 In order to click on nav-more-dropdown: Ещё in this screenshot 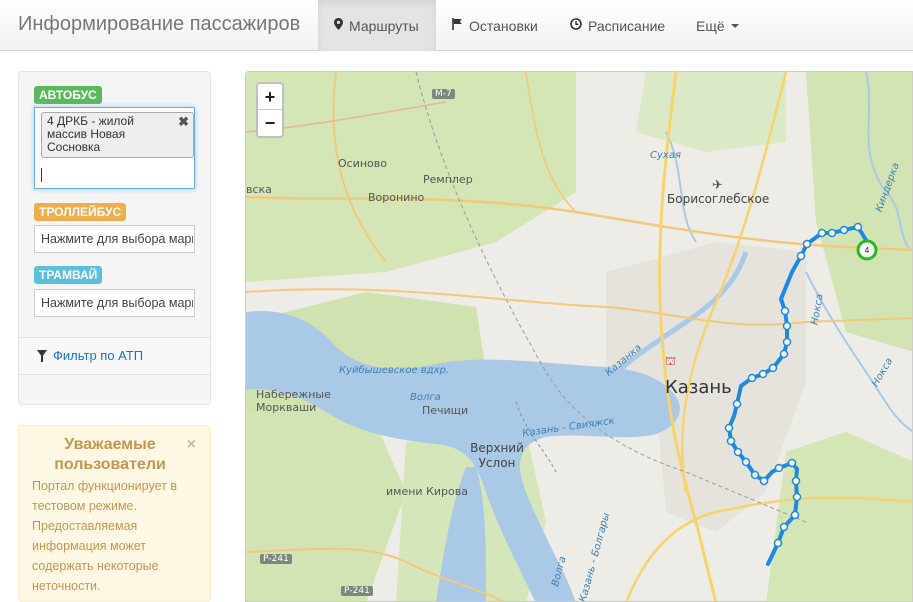, I will do `click(717, 25)`.